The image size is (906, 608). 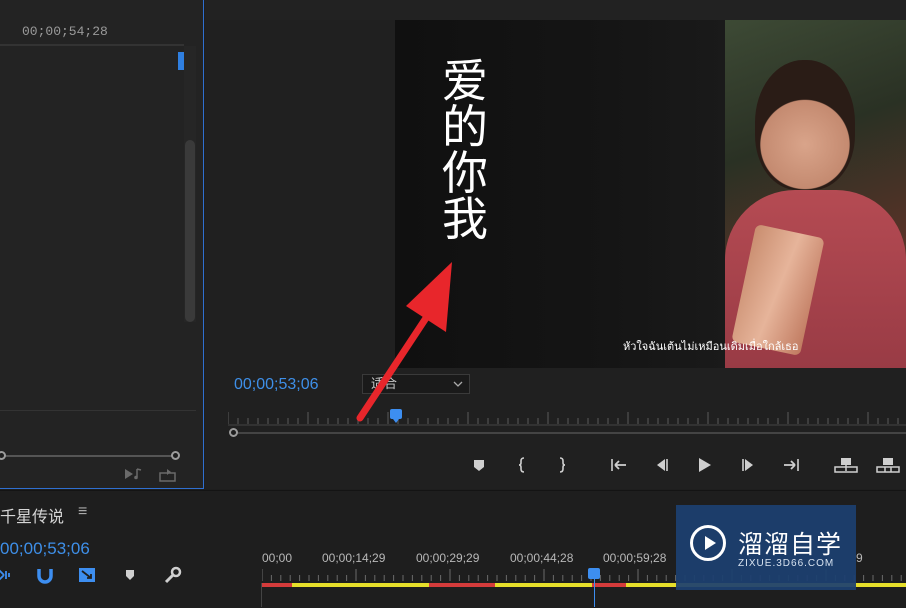 I want to click on step-back-button, so click(x=661, y=465).